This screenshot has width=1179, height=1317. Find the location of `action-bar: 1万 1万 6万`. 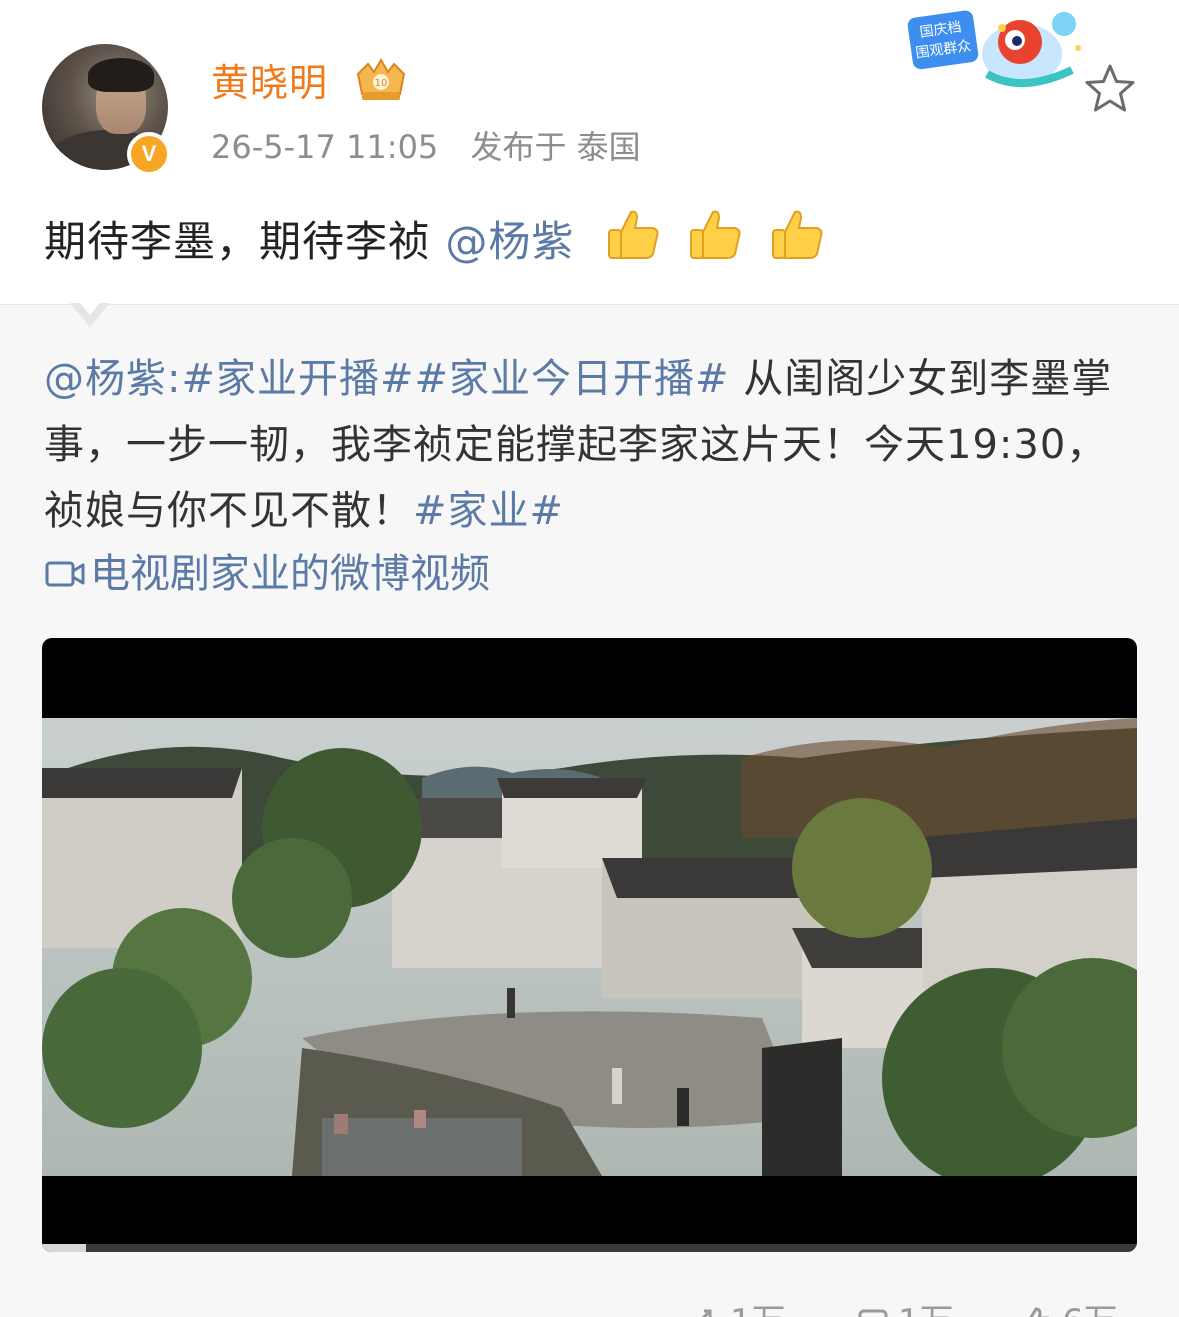

action-bar: 1万 1万 6万 is located at coordinates (923, 1305).